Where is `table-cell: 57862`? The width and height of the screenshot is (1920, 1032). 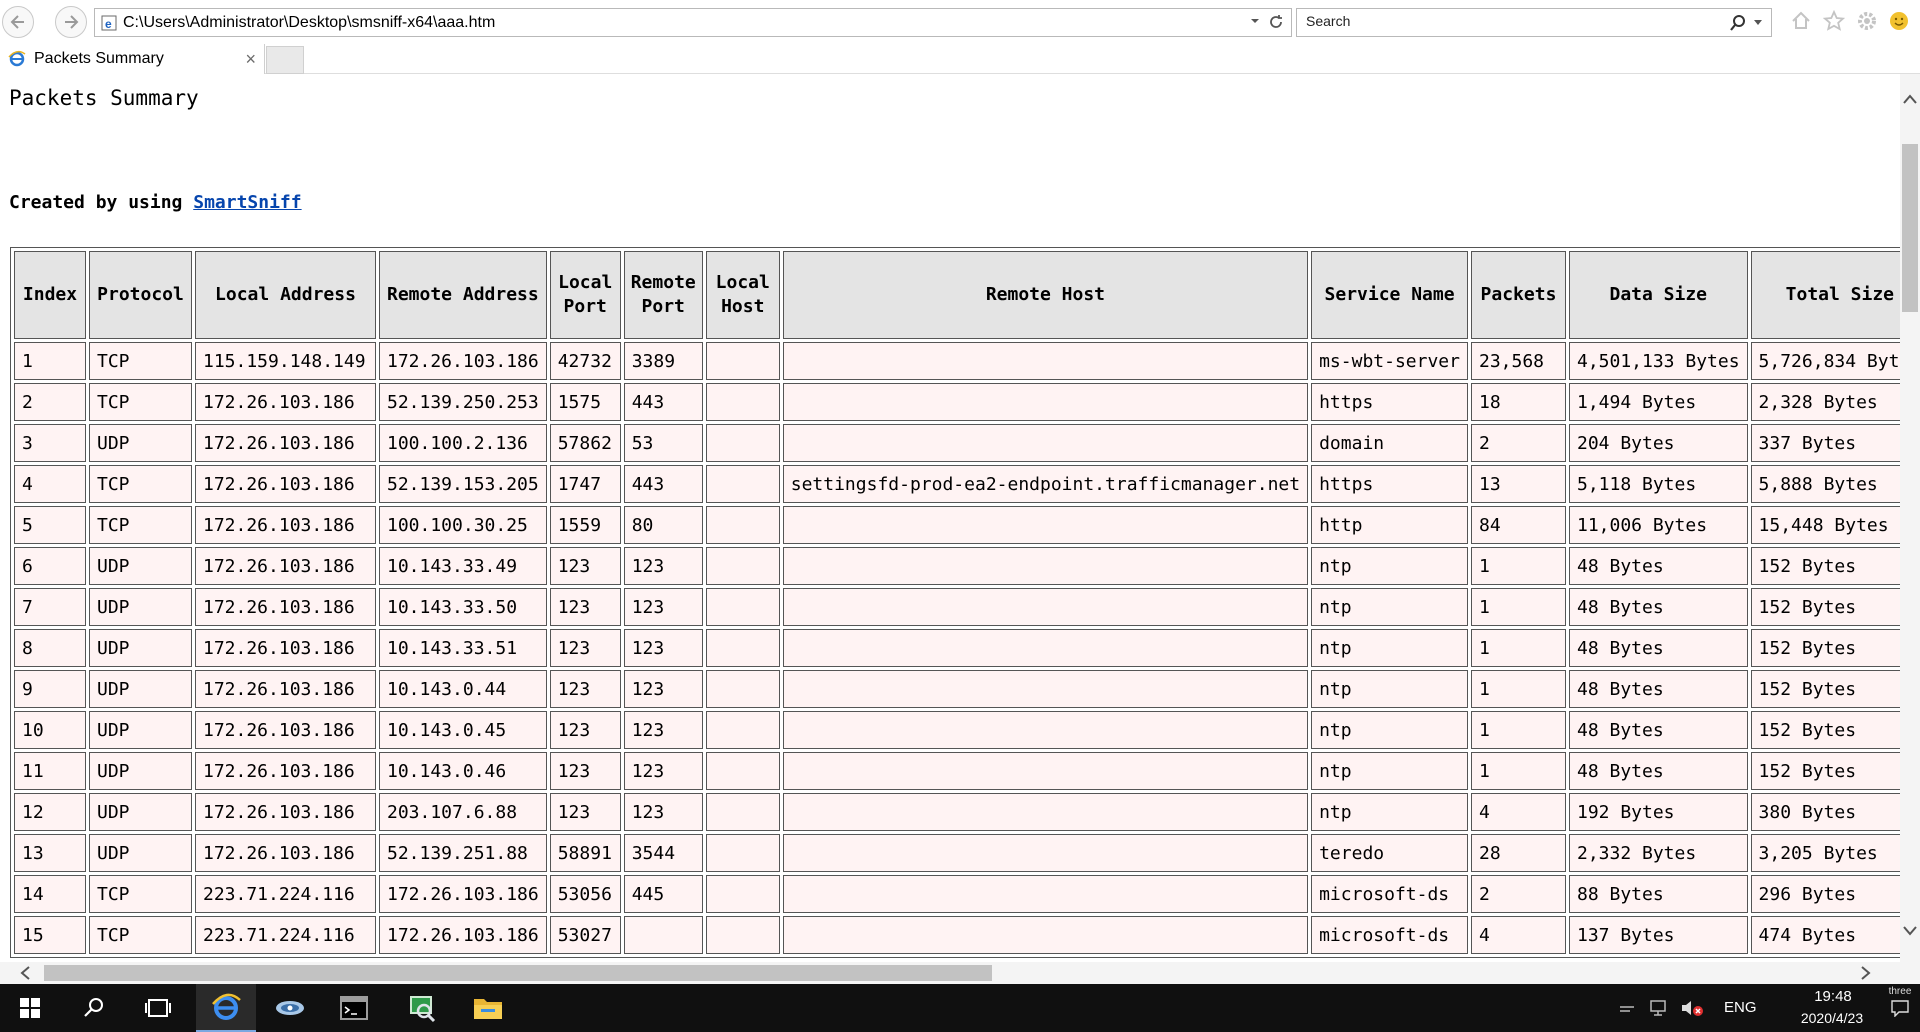
table-cell: 57862 is located at coordinates (585, 443).